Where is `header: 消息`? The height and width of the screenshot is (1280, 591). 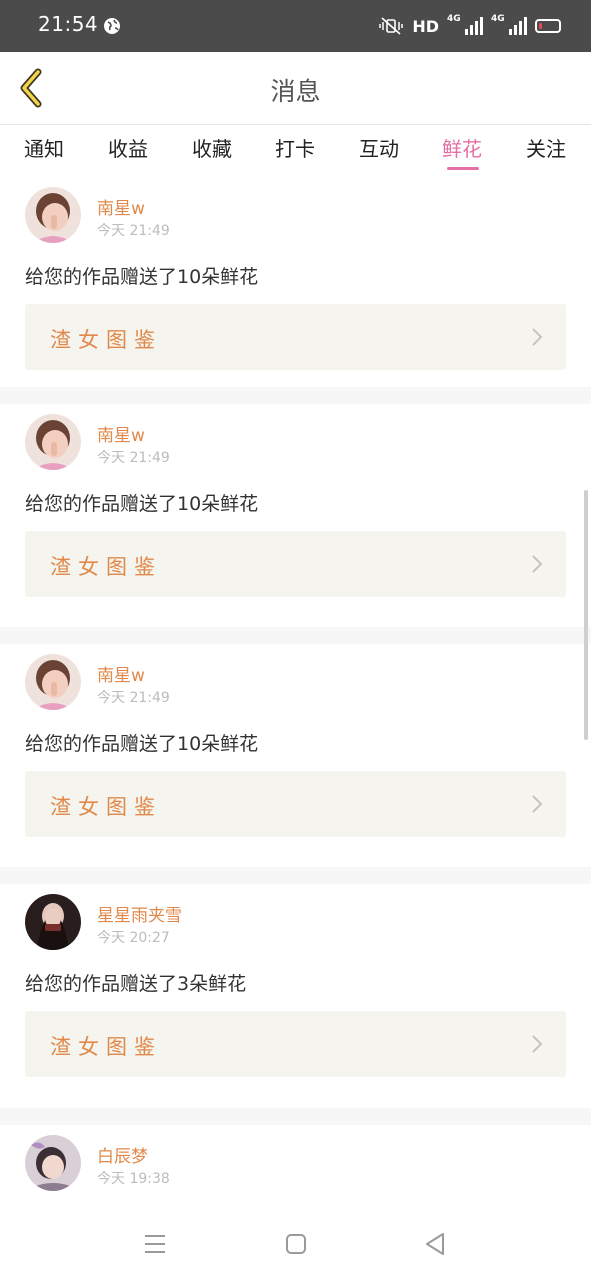 header: 消息 is located at coordinates (295, 88).